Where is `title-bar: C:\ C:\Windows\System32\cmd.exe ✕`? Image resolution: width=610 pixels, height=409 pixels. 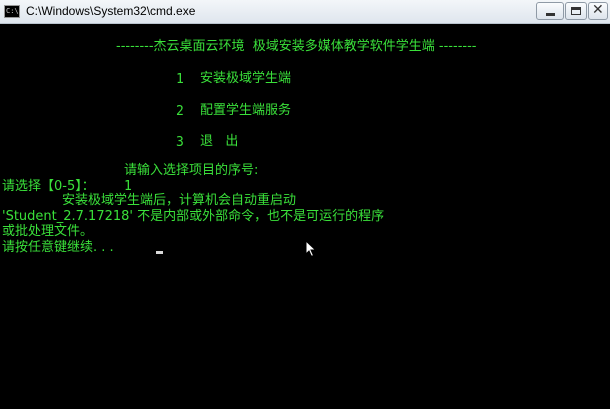 title-bar: C:\ C:\Windows\System32\cmd.exe ✕ is located at coordinates (305, 12).